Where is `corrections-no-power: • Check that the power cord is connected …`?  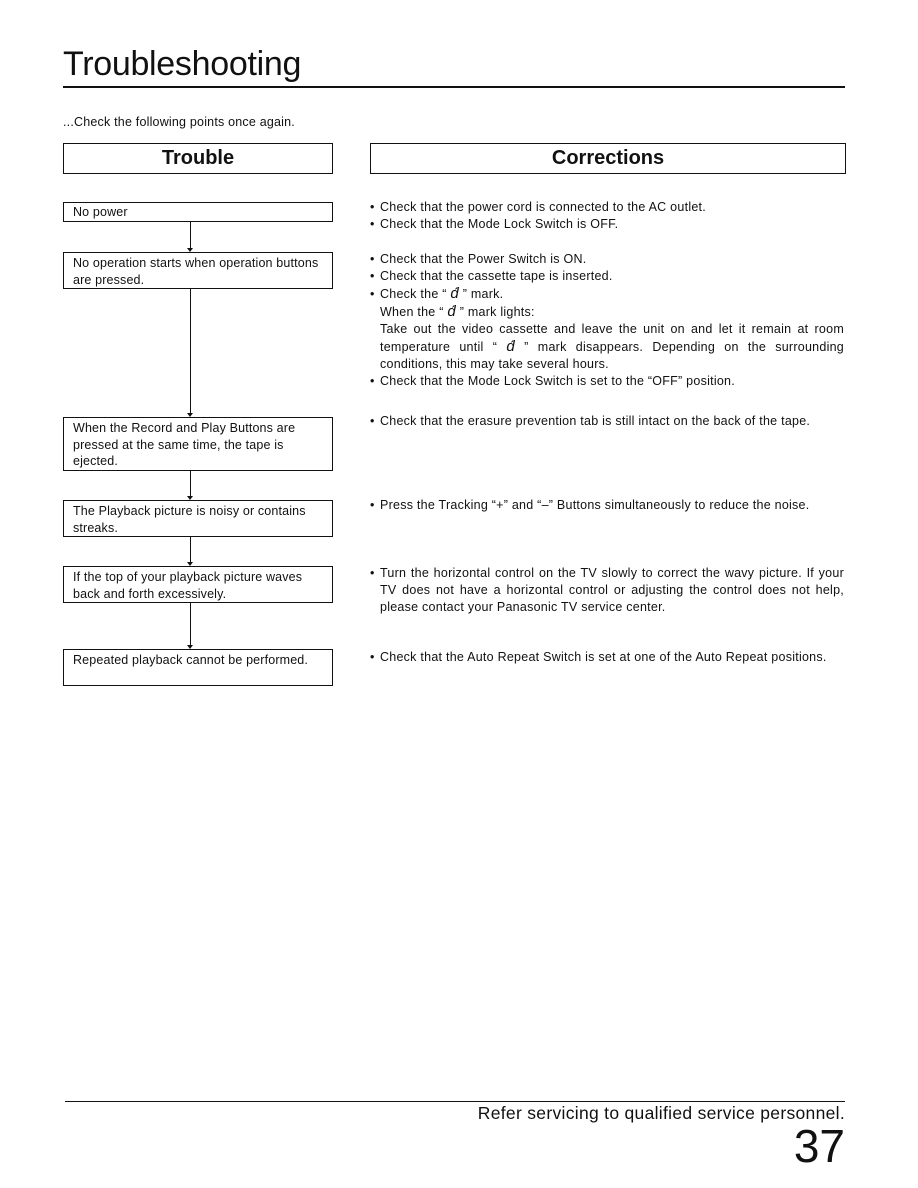
corrections-no-power: • Check that the power cord is connected … is located at coordinates (607, 216).